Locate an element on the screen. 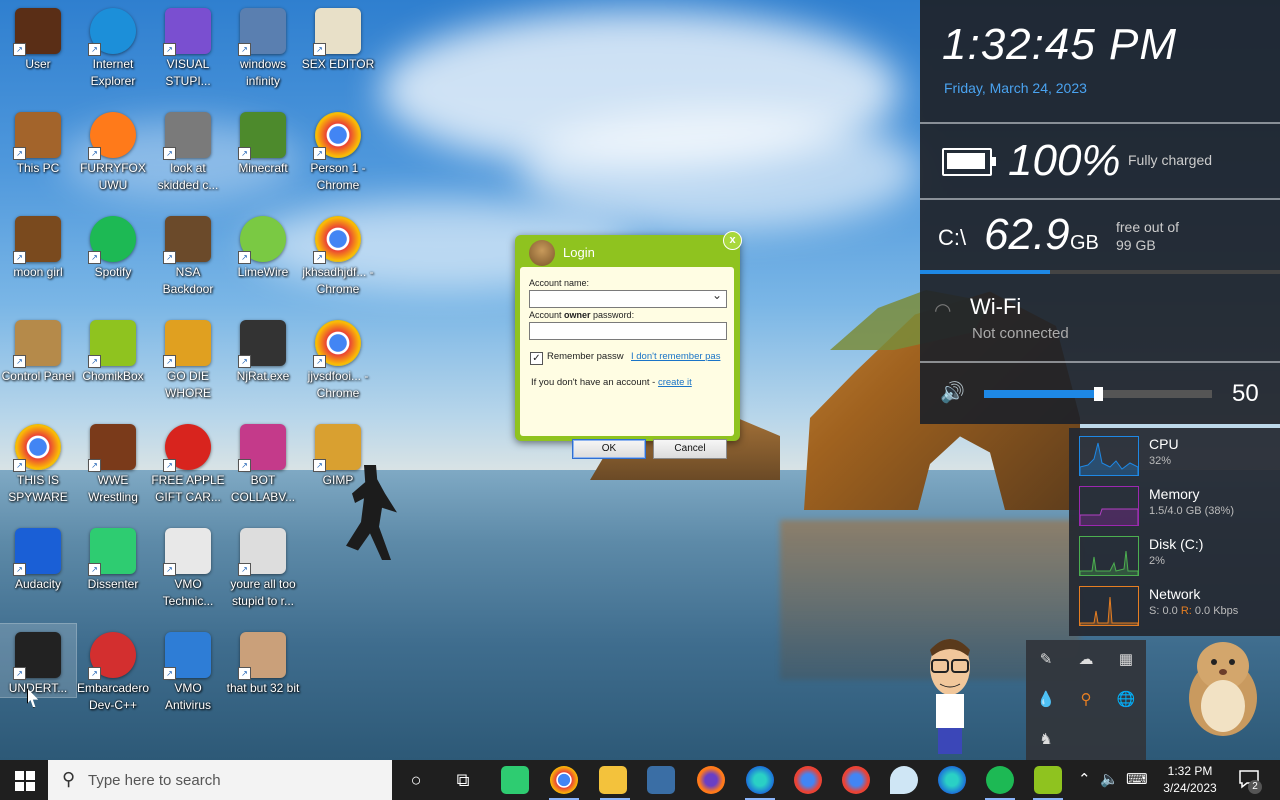  desktop-icon-label: FURRYFOX UWU is located at coordinates (113, 176).